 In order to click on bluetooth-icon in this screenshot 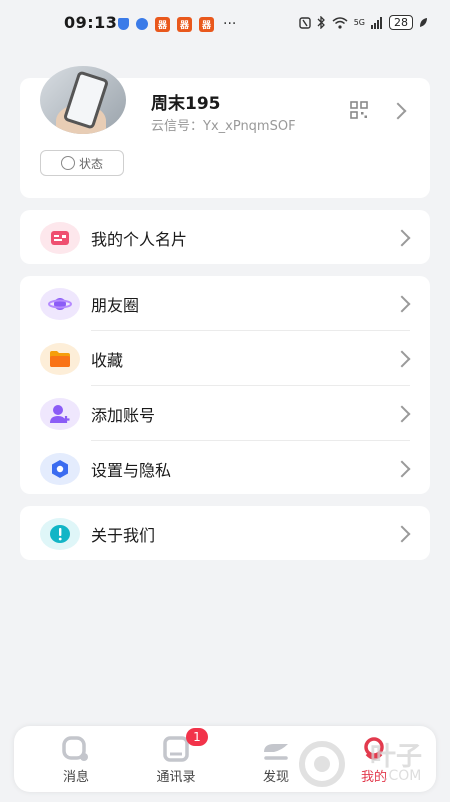, I will do `click(321, 22)`.